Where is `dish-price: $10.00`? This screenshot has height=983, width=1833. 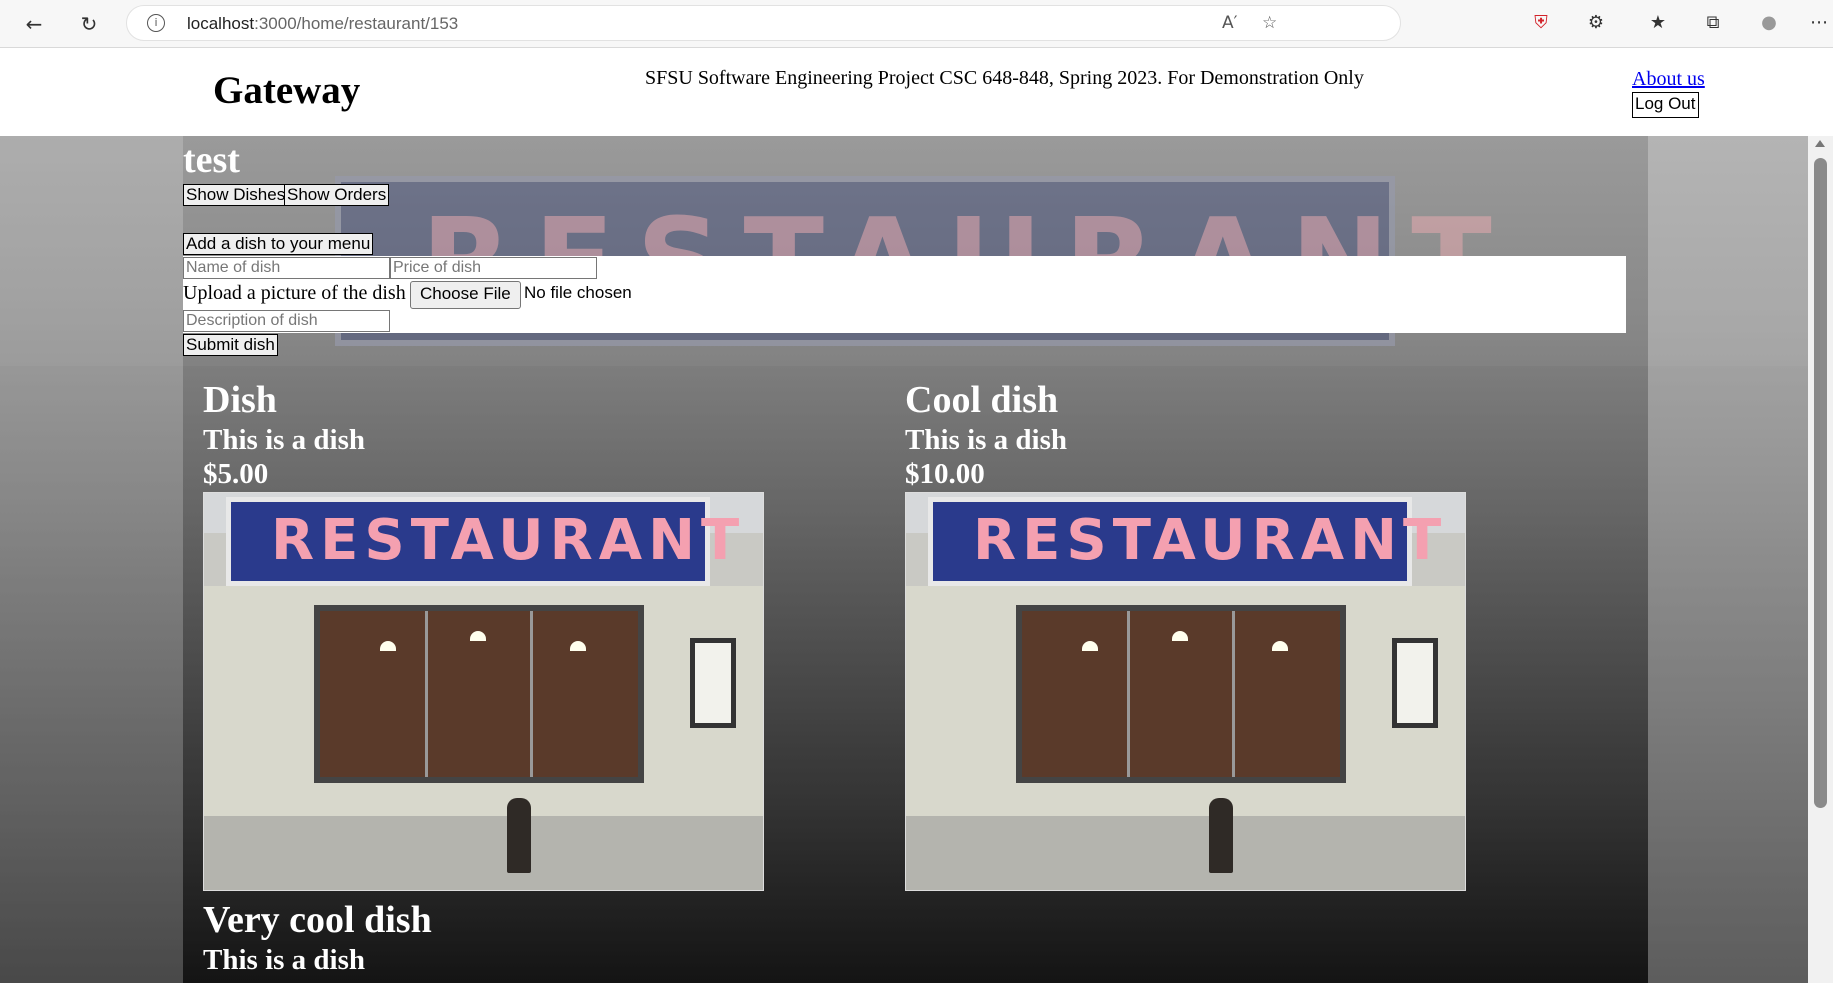
dish-price: $10.00 is located at coordinates (945, 474).